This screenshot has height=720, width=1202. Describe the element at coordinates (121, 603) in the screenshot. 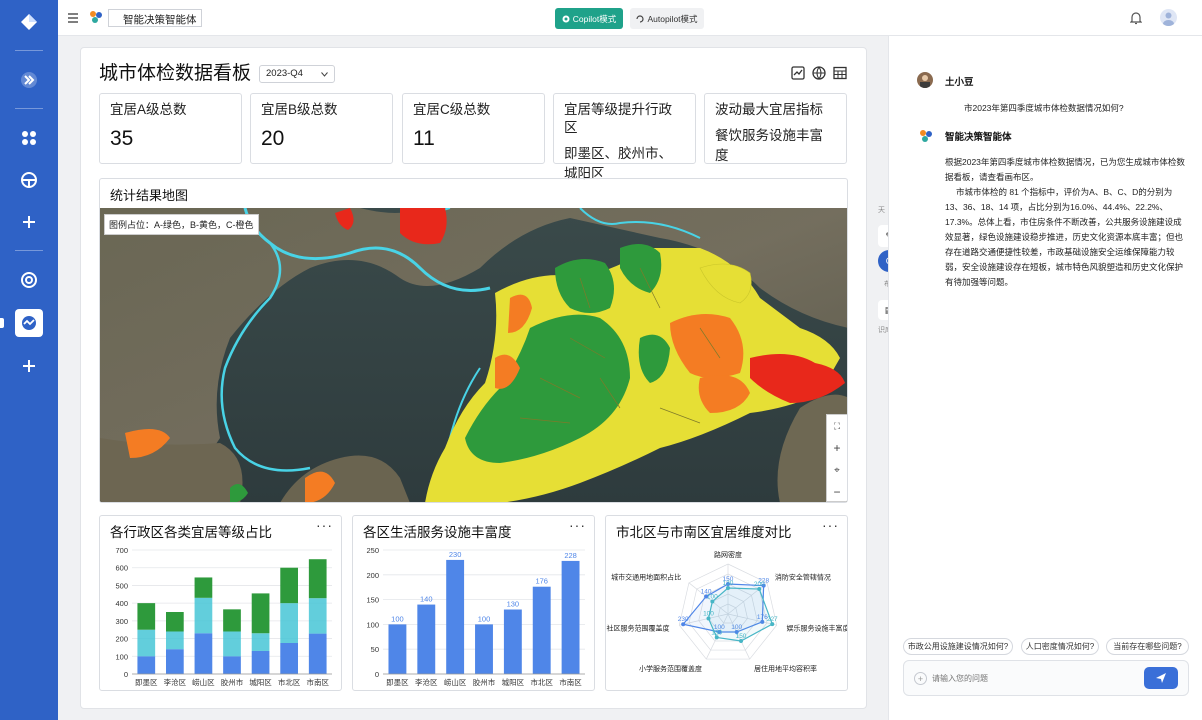

I see `y-tick-label: 400` at that location.